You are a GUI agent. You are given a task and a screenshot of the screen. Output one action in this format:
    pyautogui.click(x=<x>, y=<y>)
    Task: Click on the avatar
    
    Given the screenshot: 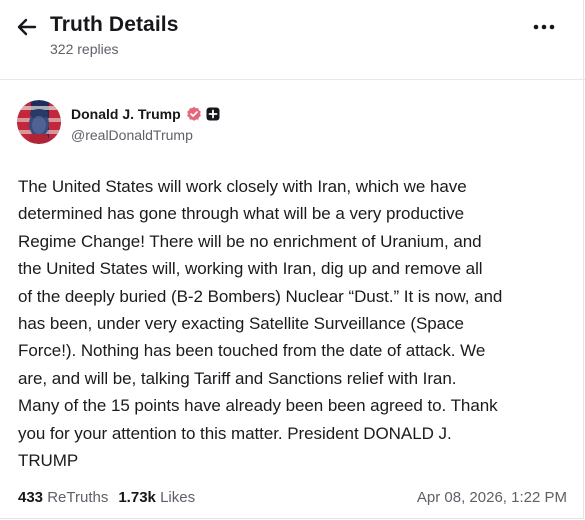 What is the action you would take?
    pyautogui.click(x=39, y=122)
    